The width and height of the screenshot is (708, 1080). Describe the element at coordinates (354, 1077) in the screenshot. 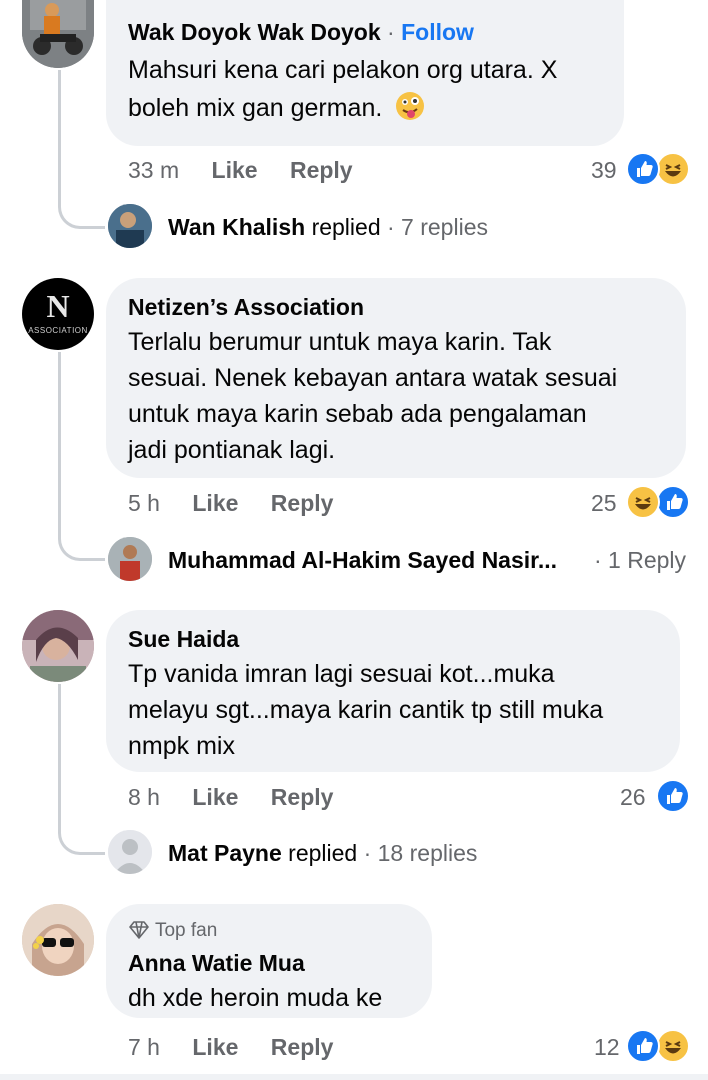

I see `bottom-divider` at that location.